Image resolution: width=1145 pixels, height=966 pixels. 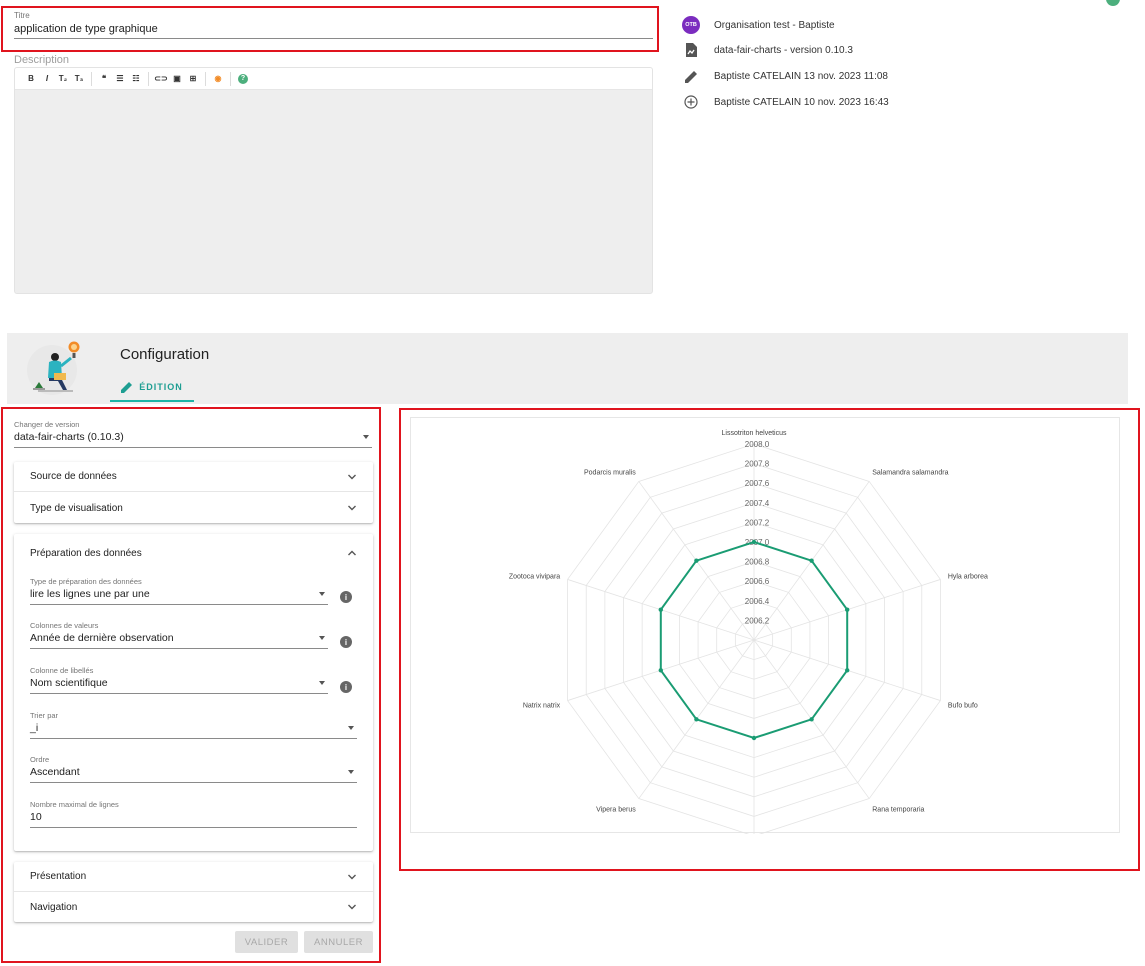 I want to click on label-column-value: Nom scientifique, so click(x=69, y=683).